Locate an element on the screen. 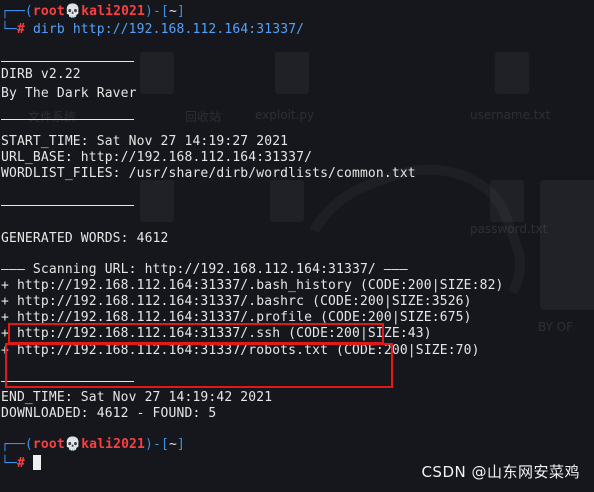  brand-logo is located at coordinates (567, 245).